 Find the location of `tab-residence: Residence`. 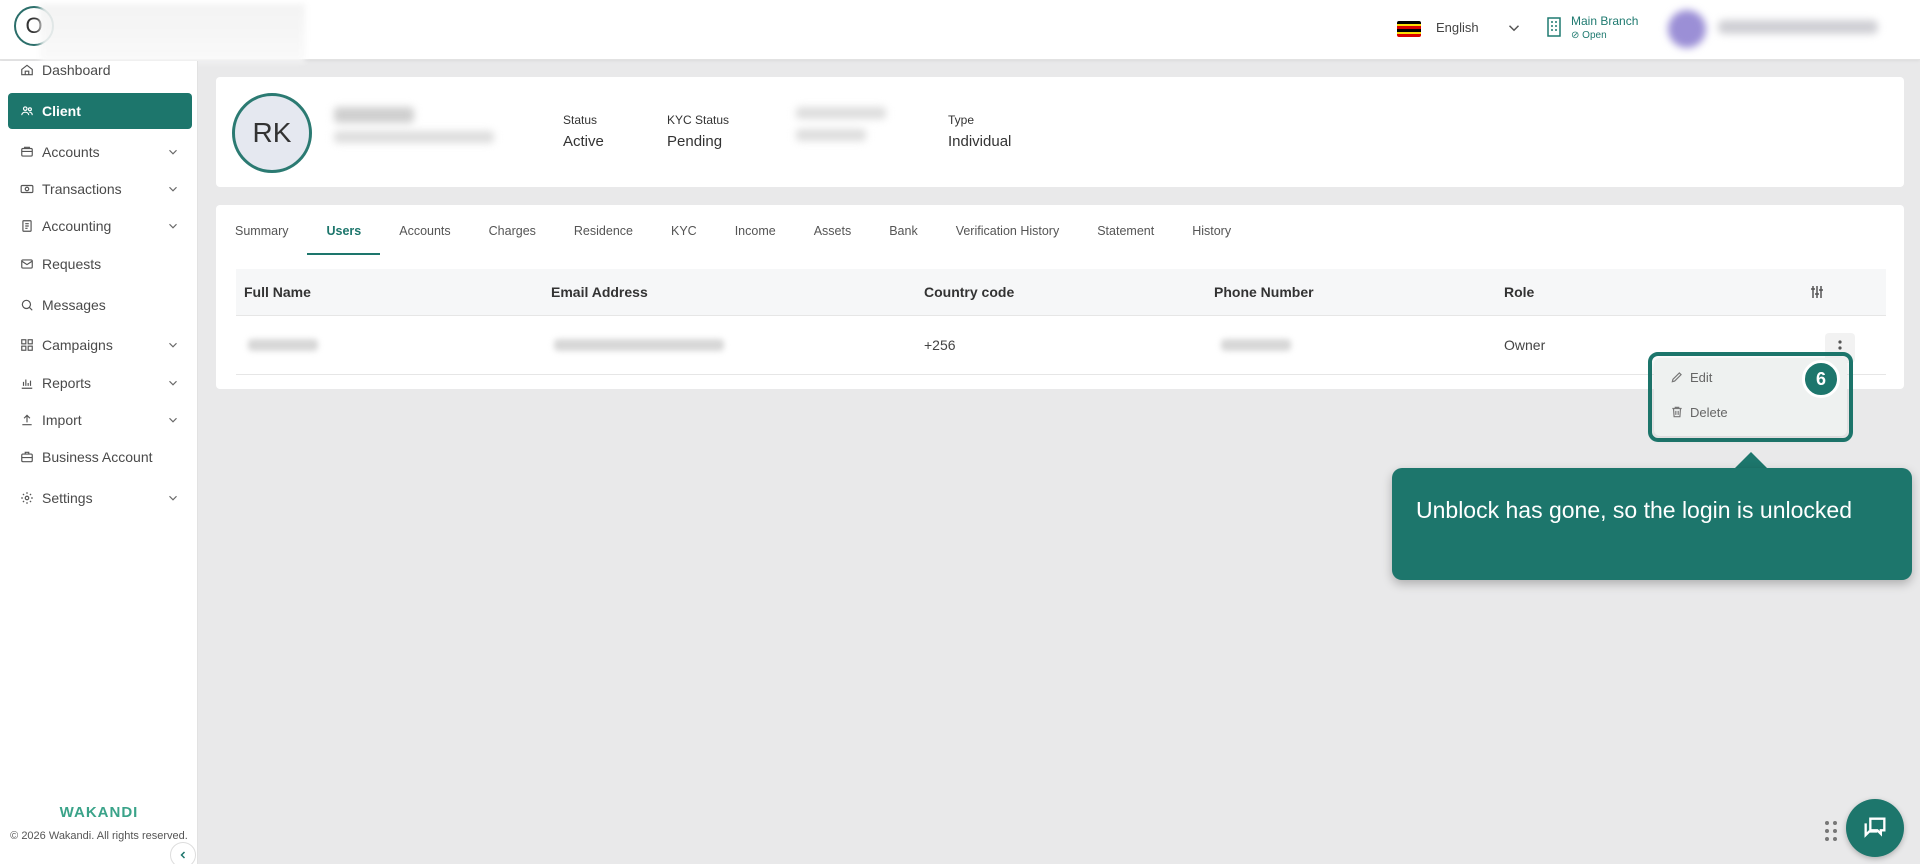

tab-residence: Residence is located at coordinates (603, 230).